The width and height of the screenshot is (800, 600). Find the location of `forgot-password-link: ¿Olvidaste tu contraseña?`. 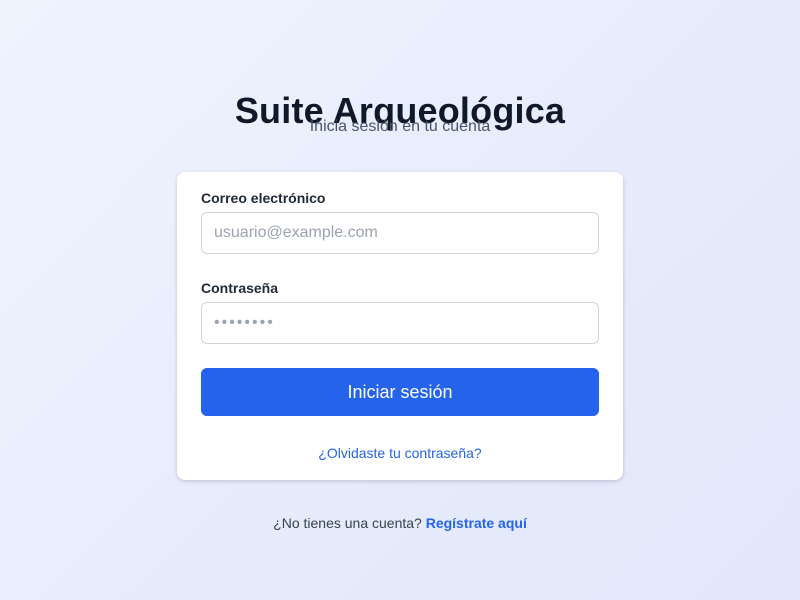

forgot-password-link: ¿Olvidaste tu contraseña? is located at coordinates (399, 453).